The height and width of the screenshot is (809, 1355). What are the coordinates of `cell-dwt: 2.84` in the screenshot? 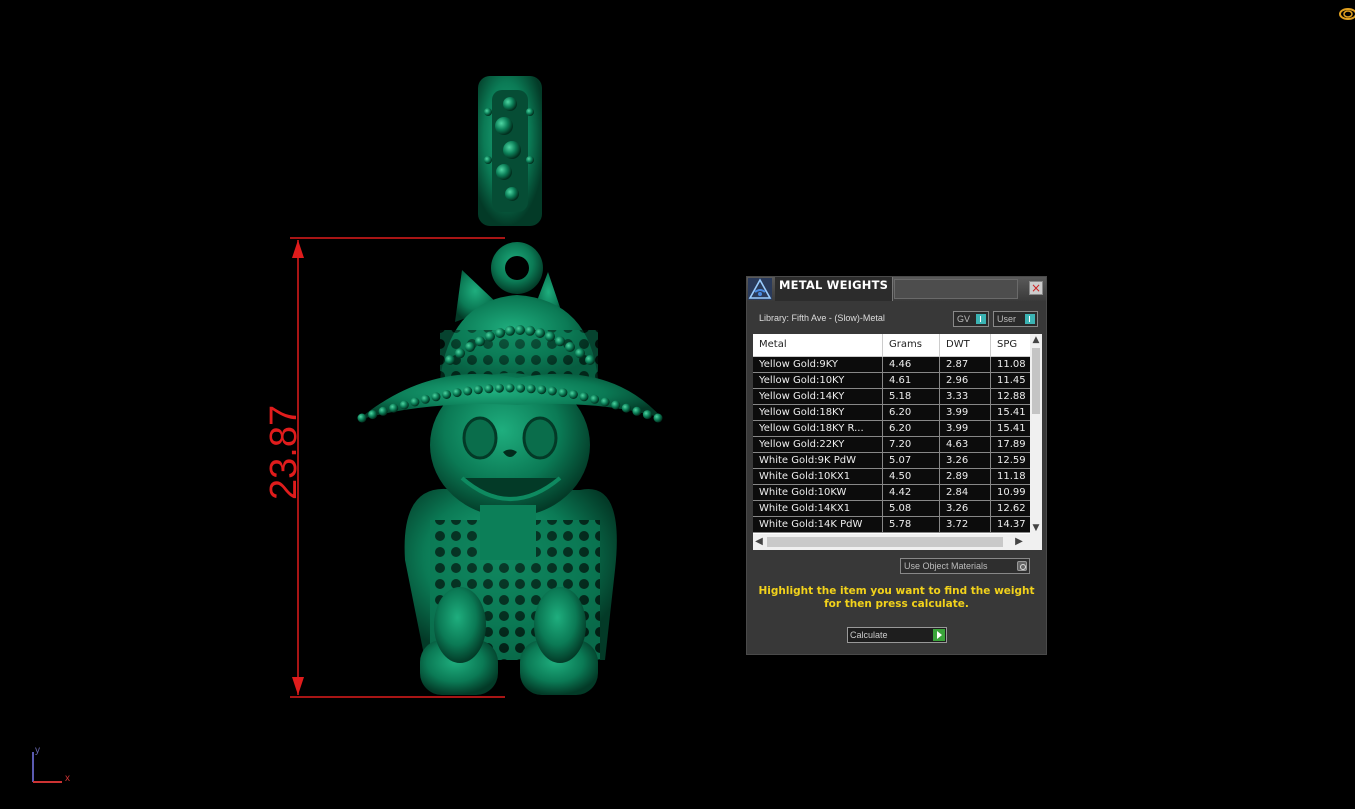 It's located at (965, 492).